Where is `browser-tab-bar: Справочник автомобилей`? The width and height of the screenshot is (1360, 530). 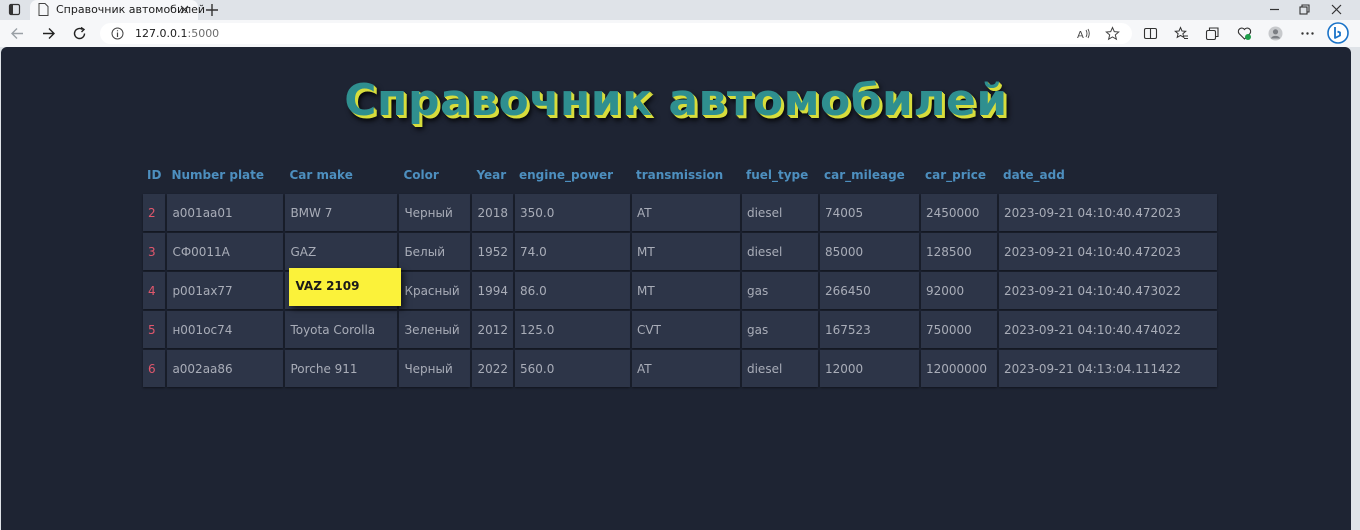 browser-tab-bar: Справочник автомобилей is located at coordinates (680, 10).